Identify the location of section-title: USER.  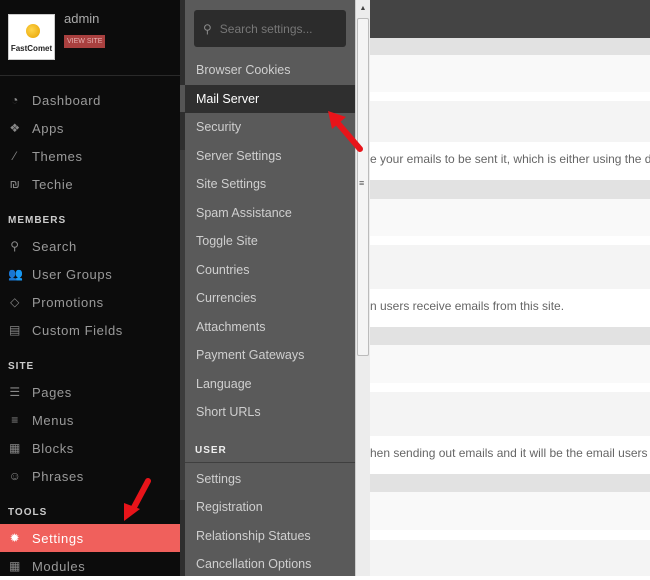
(270, 447).